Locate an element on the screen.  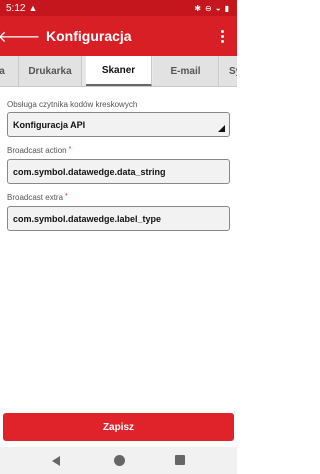
nav-recents-icon is located at coordinates (180, 460).